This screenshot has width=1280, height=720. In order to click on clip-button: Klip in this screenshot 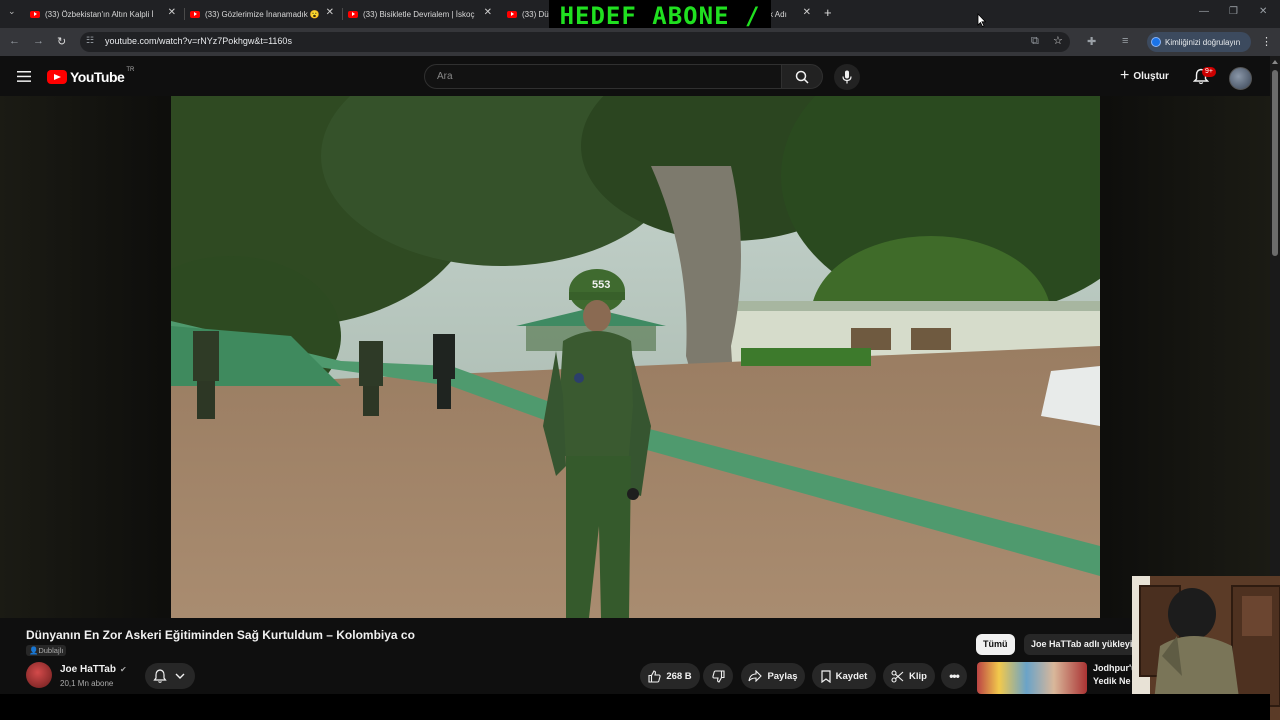, I will do `click(909, 676)`.